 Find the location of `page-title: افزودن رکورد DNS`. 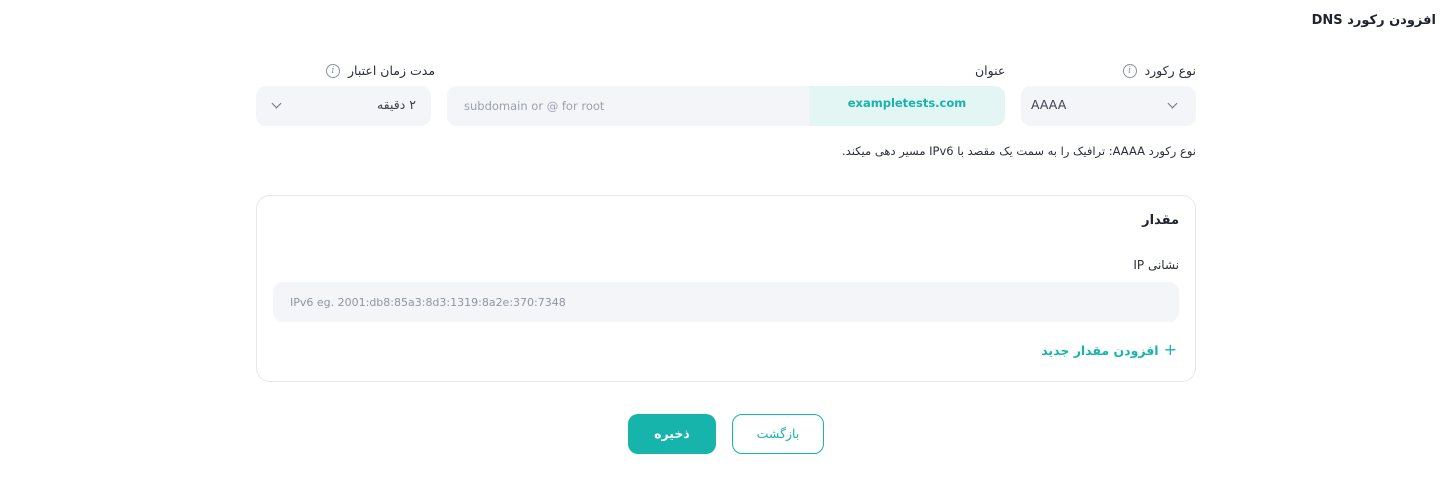

page-title: افزودن رکورد DNS is located at coordinates (1373, 20).